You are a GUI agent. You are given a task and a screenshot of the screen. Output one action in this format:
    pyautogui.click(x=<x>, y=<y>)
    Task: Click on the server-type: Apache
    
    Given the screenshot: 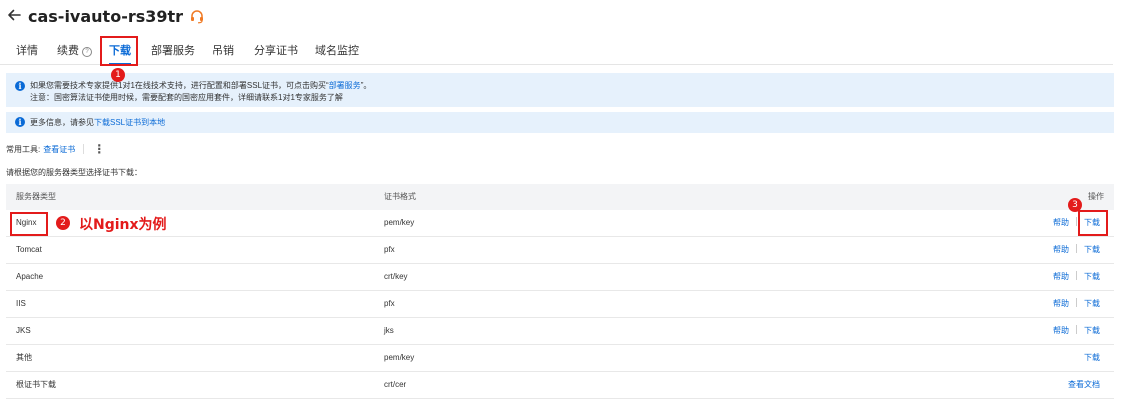 What is the action you would take?
    pyautogui.click(x=30, y=276)
    